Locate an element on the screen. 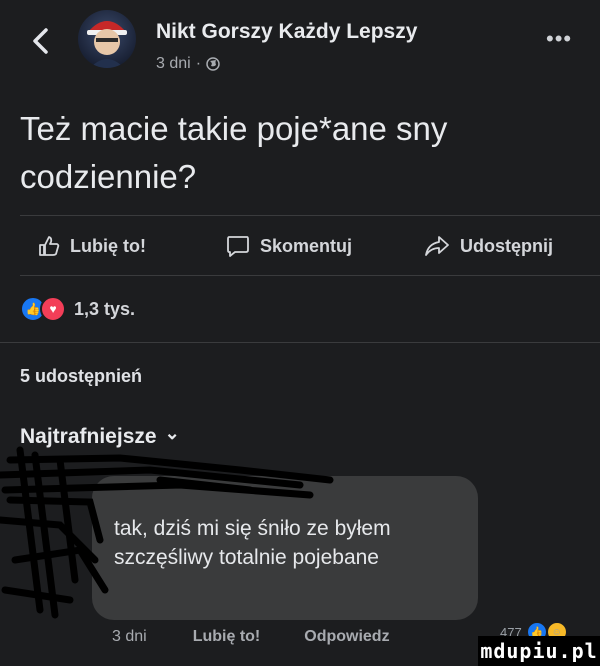  scribble-redaction is located at coordinates (167, 532).